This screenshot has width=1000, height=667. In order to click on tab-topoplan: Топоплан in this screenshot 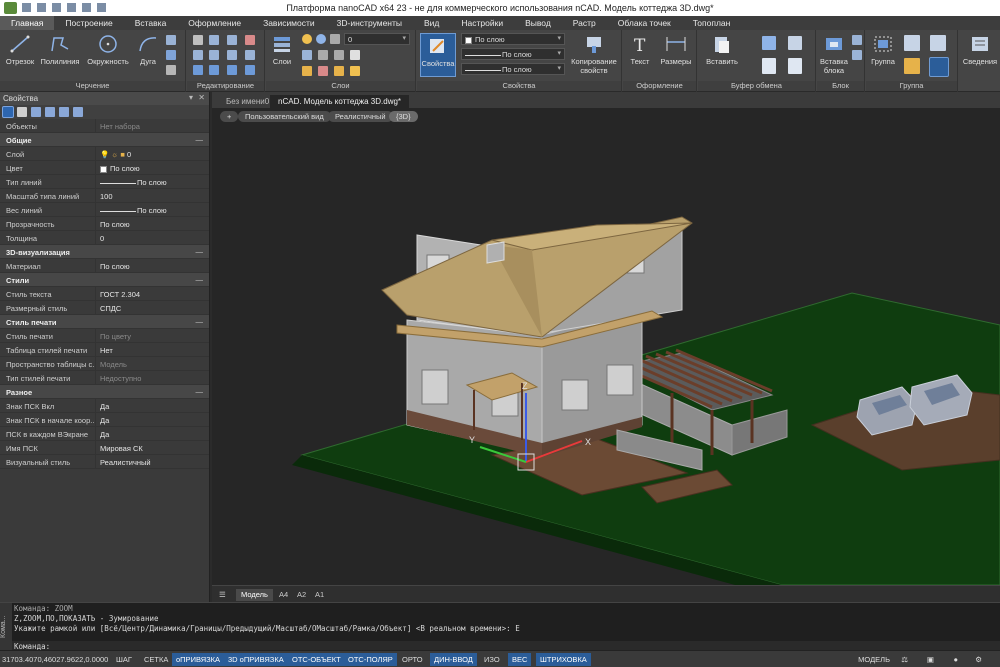, I will do `click(712, 23)`.